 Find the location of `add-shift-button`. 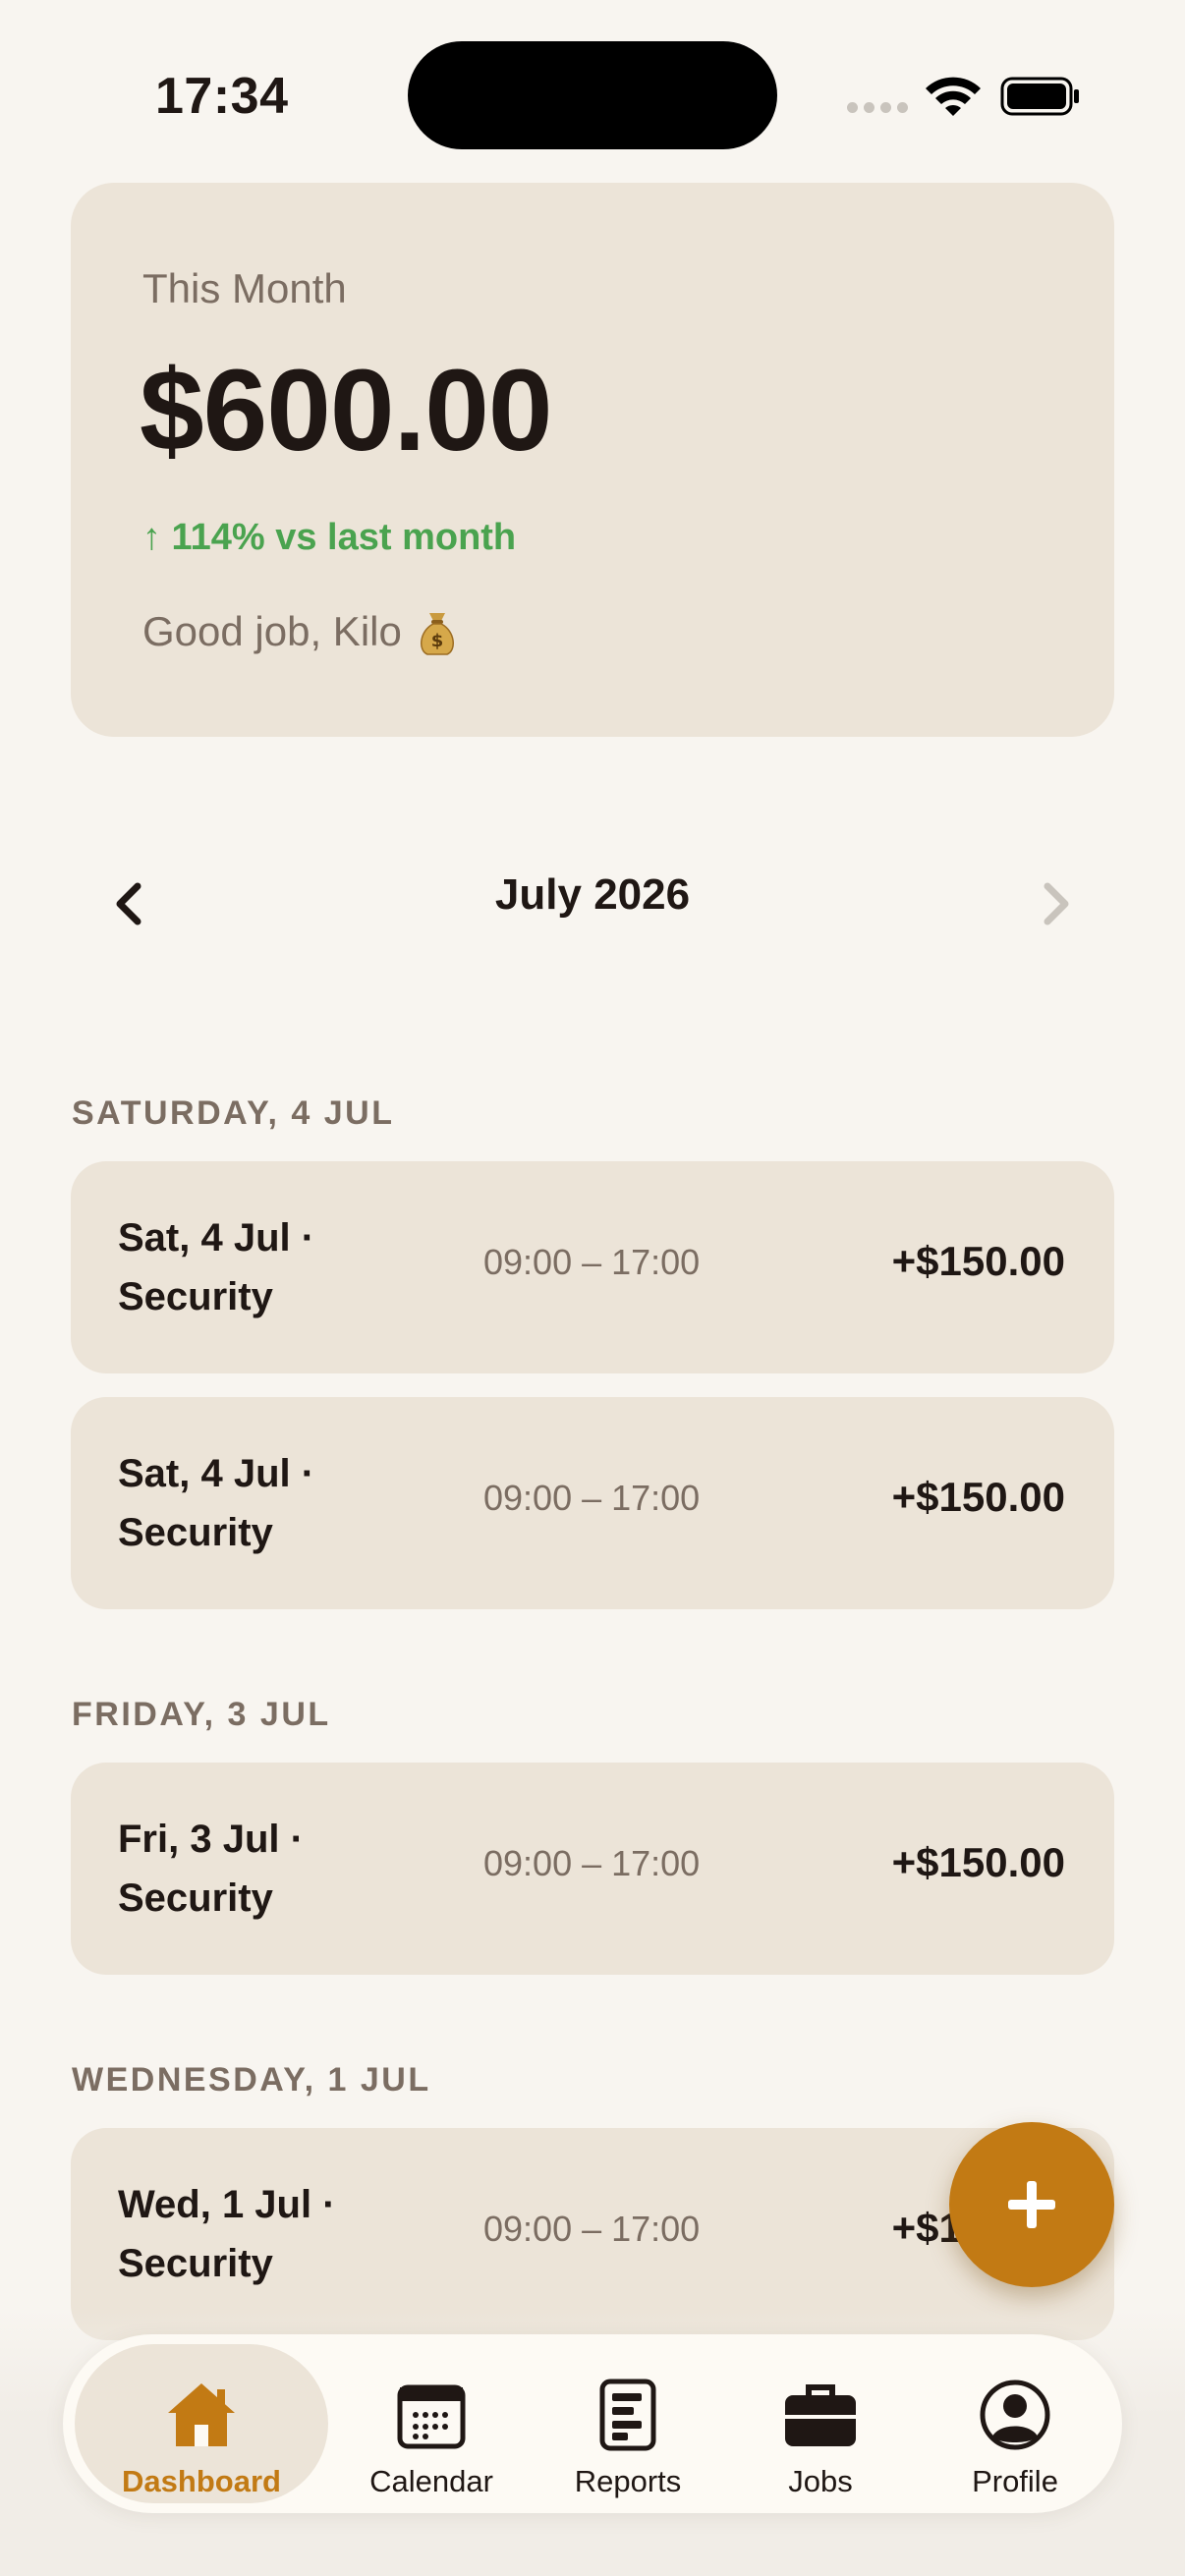

add-shift-button is located at coordinates (1031, 2204).